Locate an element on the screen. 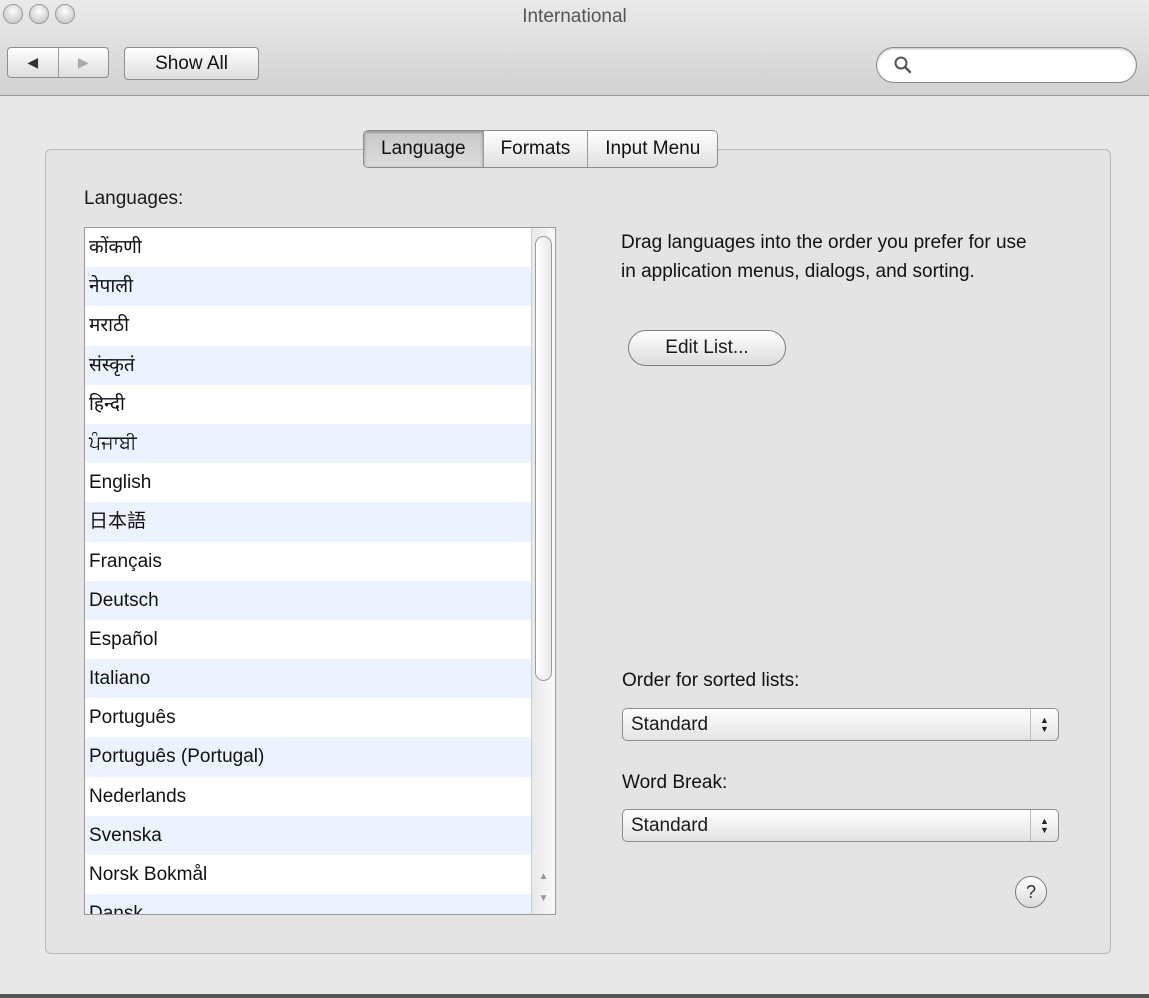 The height and width of the screenshot is (998, 1149). language-list-item: नेपाली is located at coordinates (320, 287).